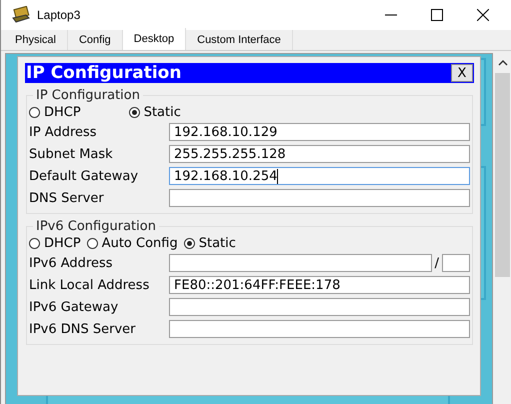 The image size is (511, 404). I want to click on dialog-title: IP Configuration, so click(104, 73).